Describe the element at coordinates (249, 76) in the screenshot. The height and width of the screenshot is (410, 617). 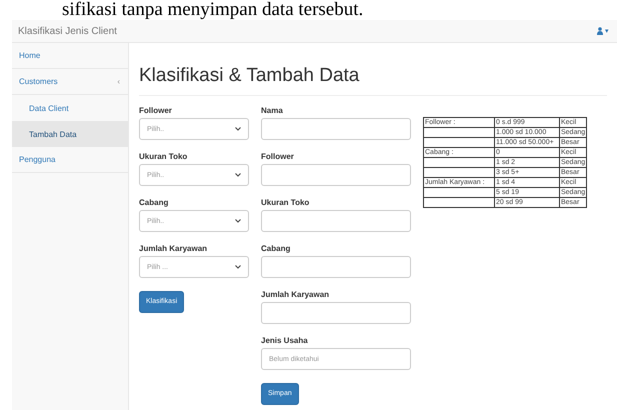
I see `page-title: Klasifikasi & Tambah Data` at that location.